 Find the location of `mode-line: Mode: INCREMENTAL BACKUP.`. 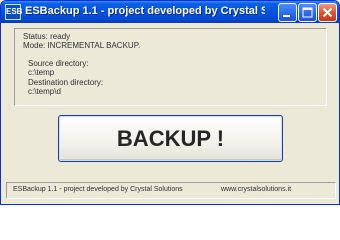

mode-line: Mode: INCREMENTAL BACKUP. is located at coordinates (82, 45).